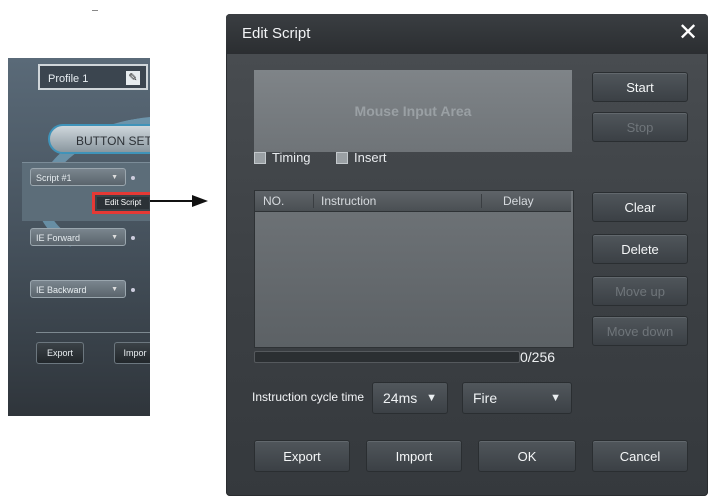  I want to click on dialog-titlebar: Edit Script ✕, so click(467, 34).